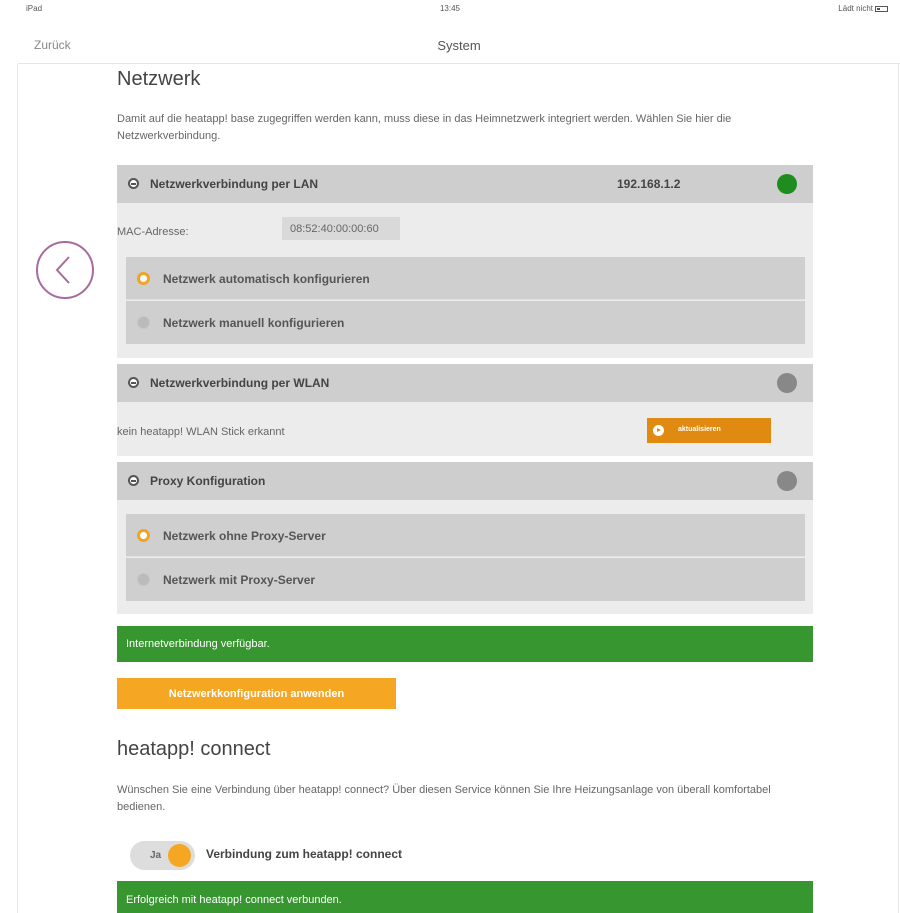 This screenshot has width=900, height=913. Describe the element at coordinates (898, 488) in the screenshot. I see `content-border-right` at that location.